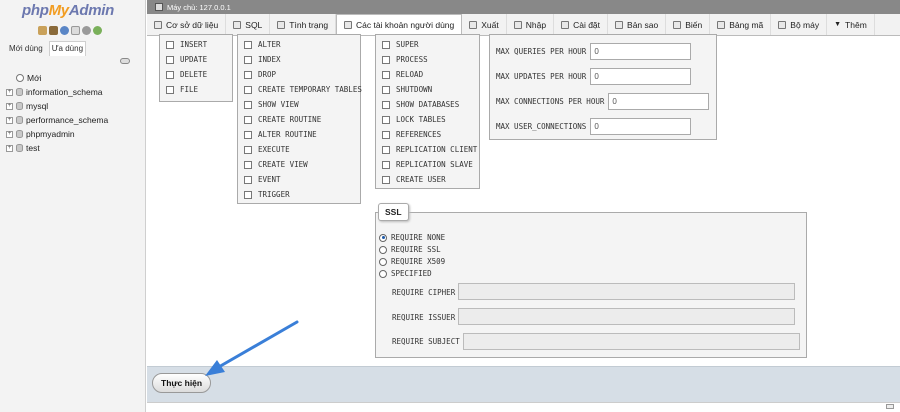 The height and width of the screenshot is (412, 900). Describe the element at coordinates (531, 24) in the screenshot. I see `tab-import: Nhập` at that location.